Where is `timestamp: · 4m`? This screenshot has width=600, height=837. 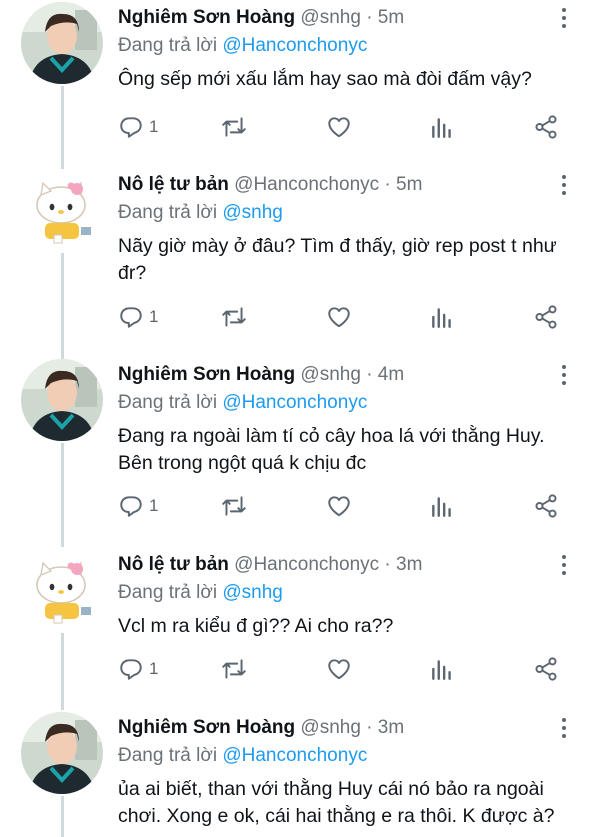
timestamp: · 4m is located at coordinates (385, 374).